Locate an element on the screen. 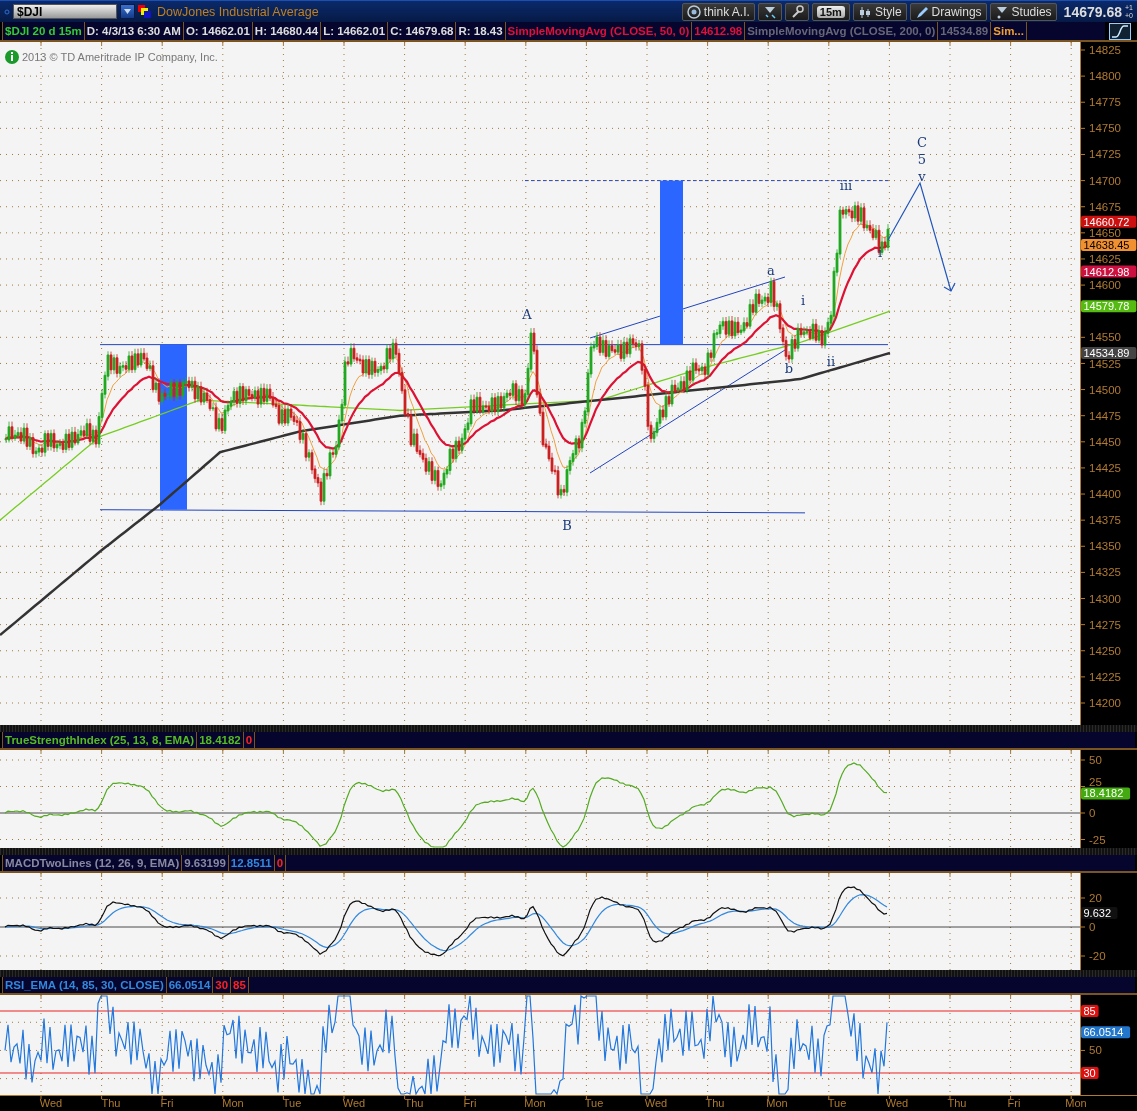  candlestick-icon is located at coordinates (864, 11).